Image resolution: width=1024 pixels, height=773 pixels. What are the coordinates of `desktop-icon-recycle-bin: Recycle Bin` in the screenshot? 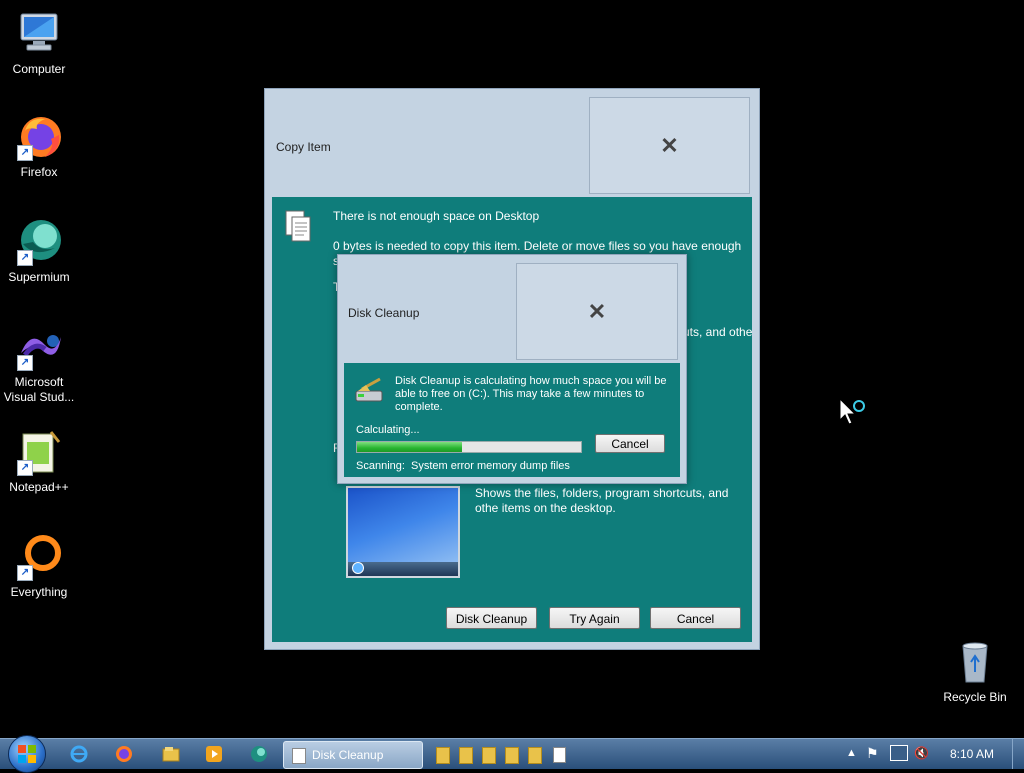 It's located at (975, 671).